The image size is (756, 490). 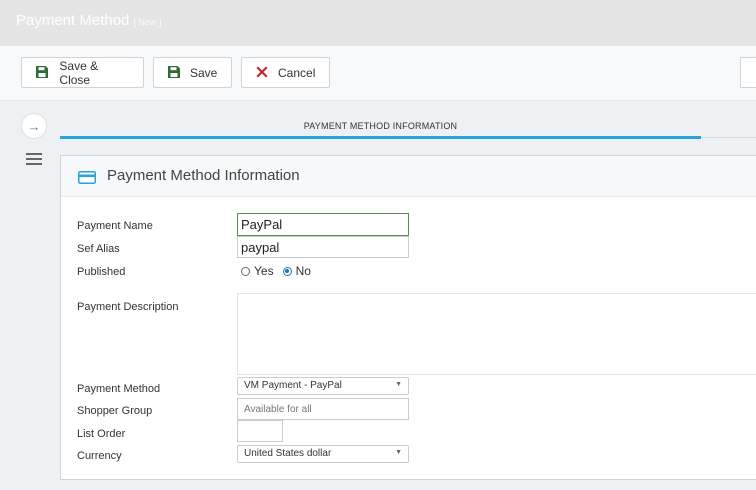 I want to click on payment-name-input, so click(x=323, y=224).